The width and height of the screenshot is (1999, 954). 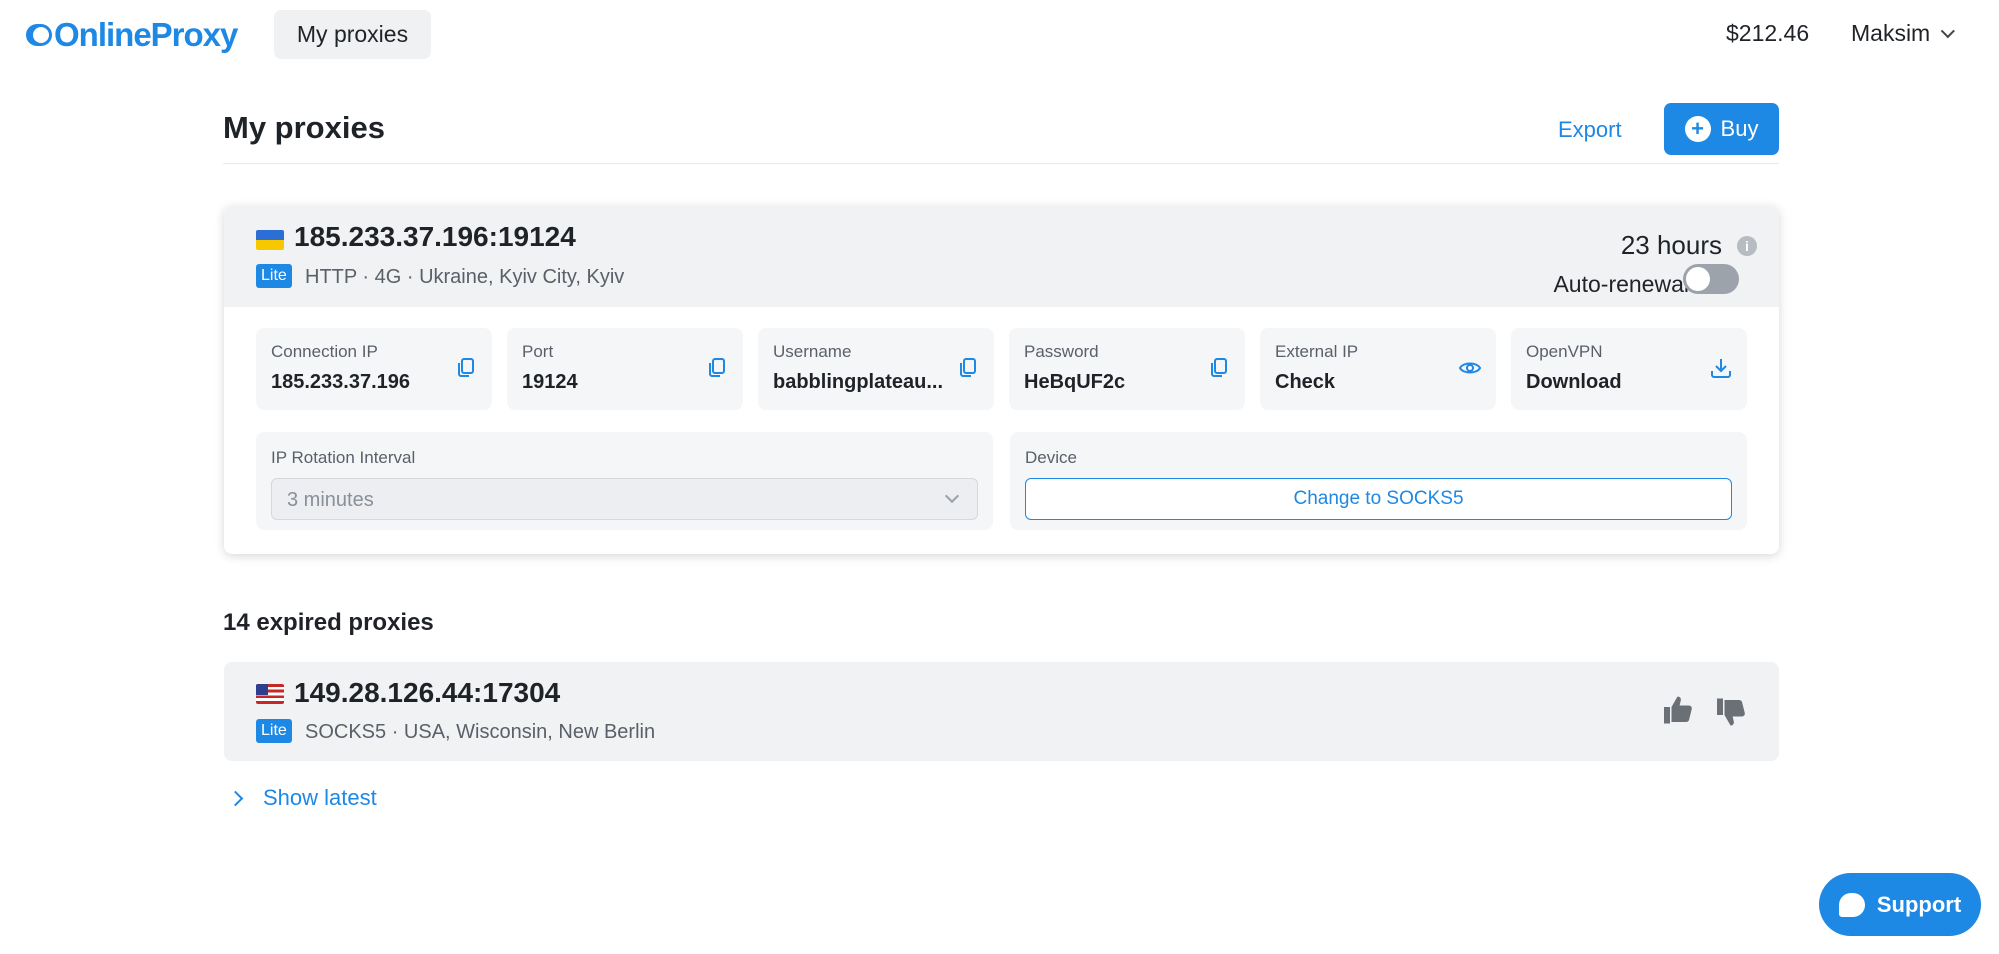 What do you see at coordinates (624, 499) in the screenshot?
I see `ip-rotation-select: 3 minutes` at bounding box center [624, 499].